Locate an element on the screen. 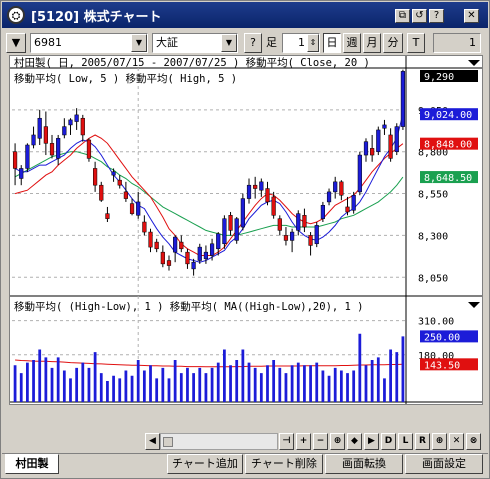 The width and height of the screenshot is (490, 479). unit-month-button: 月 is located at coordinates (372, 43).